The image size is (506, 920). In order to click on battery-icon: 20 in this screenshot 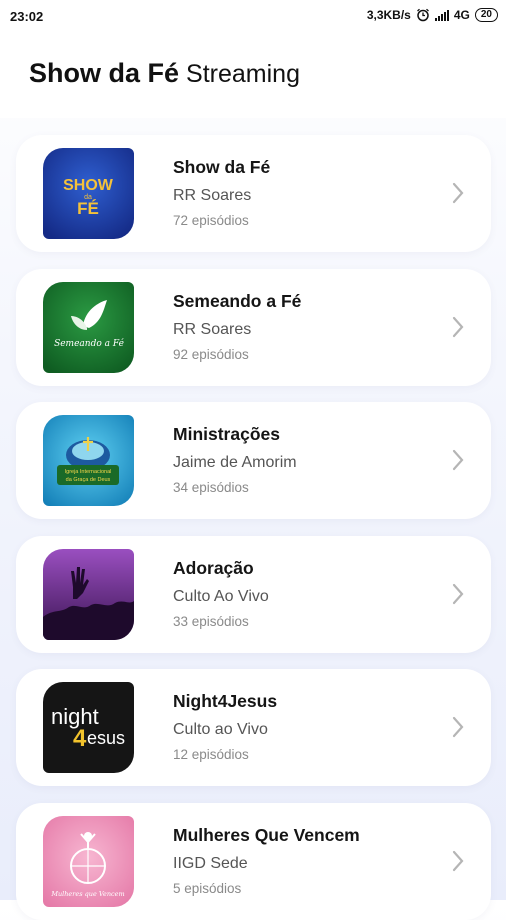, I will do `click(486, 15)`.